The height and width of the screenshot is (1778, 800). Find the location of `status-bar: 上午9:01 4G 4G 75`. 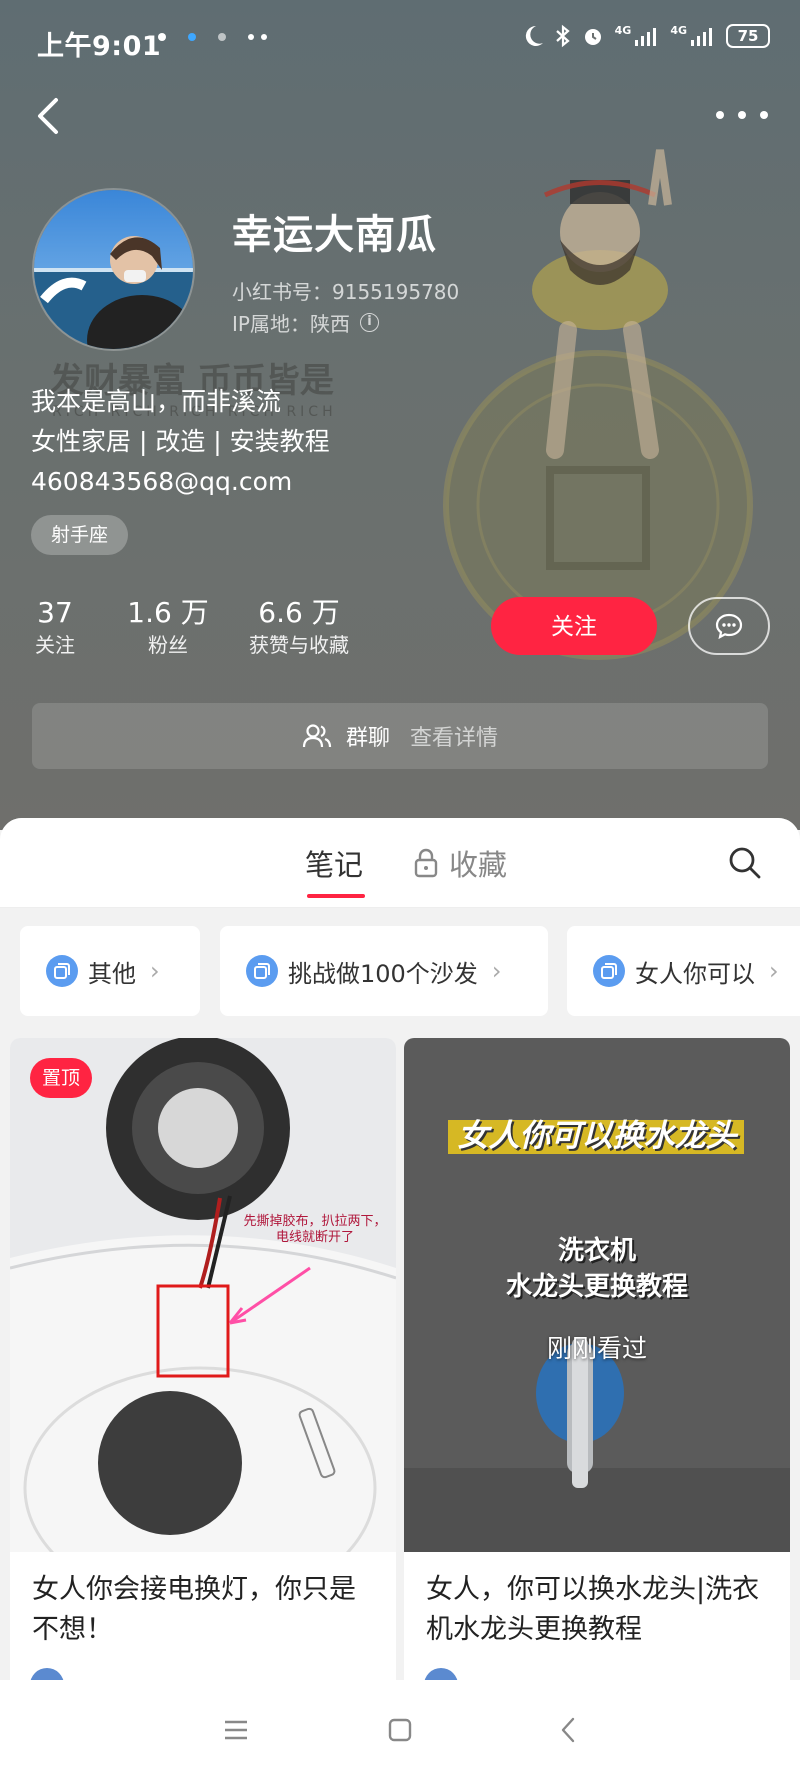

status-bar: 上午9:01 4G 4G 75 is located at coordinates (400, 39).